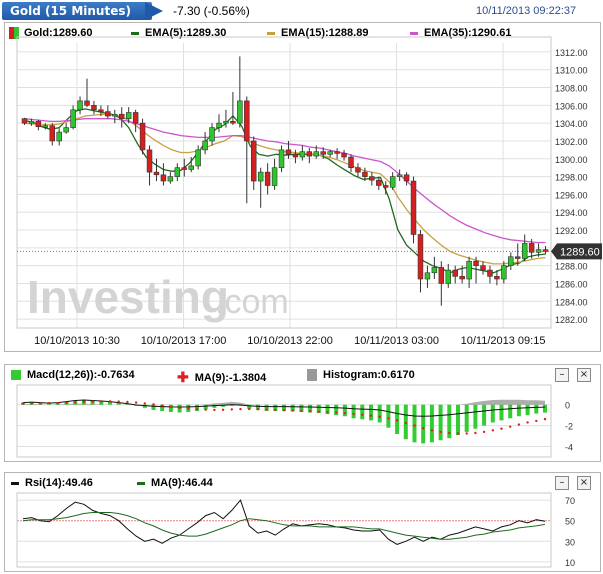  I want to click on y-tick-label: 1288.00, so click(571, 267).